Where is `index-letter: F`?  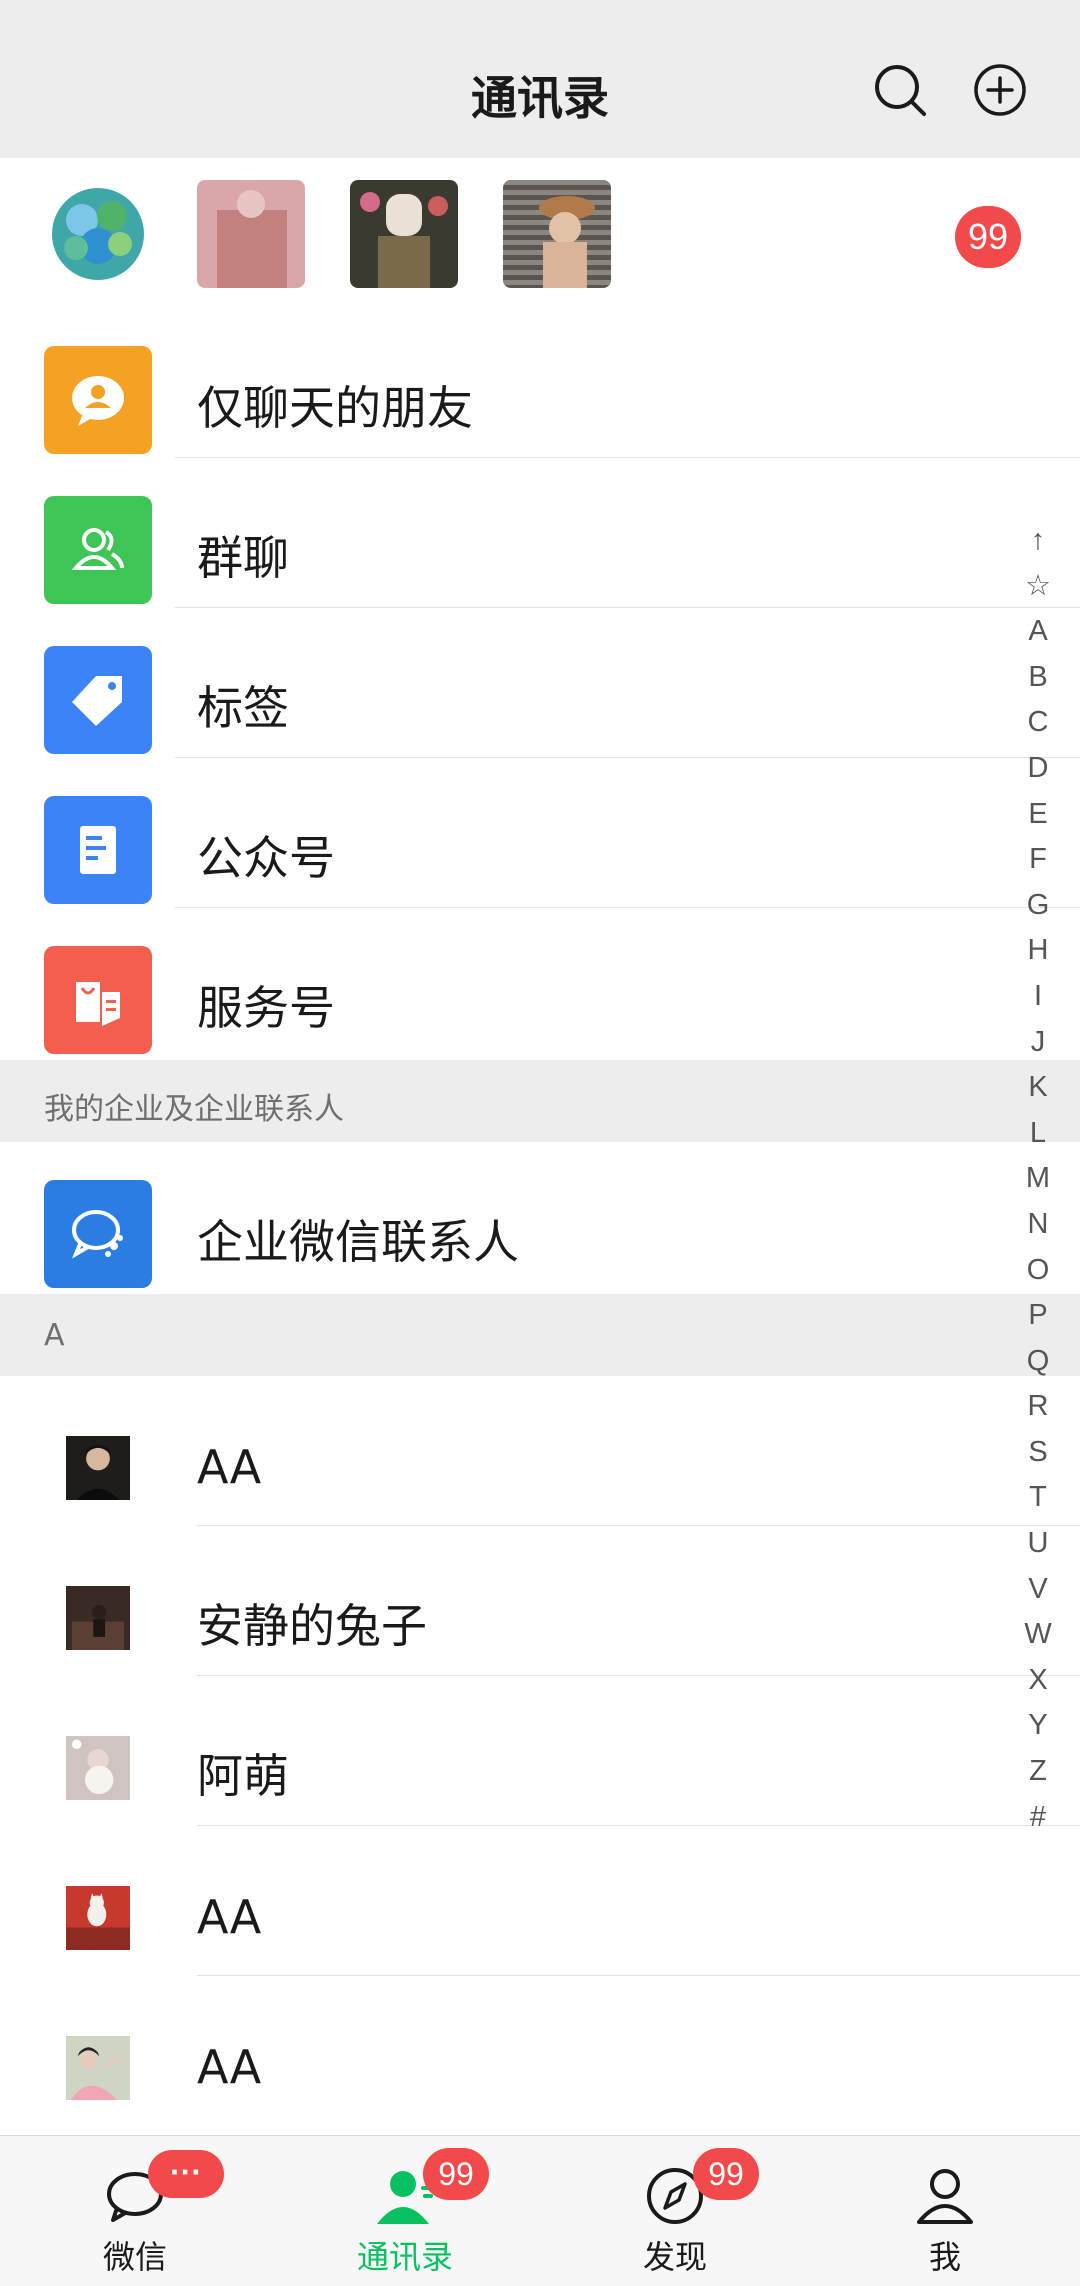
index-letter: F is located at coordinates (1038, 860).